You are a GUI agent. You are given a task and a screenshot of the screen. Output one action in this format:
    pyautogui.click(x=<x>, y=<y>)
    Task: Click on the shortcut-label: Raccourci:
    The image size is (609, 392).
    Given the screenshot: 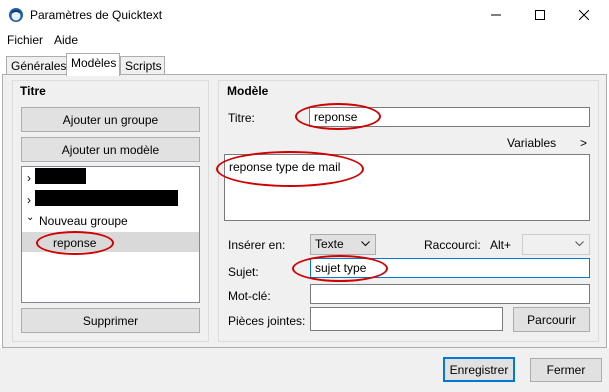 What is the action you would take?
    pyautogui.click(x=452, y=245)
    